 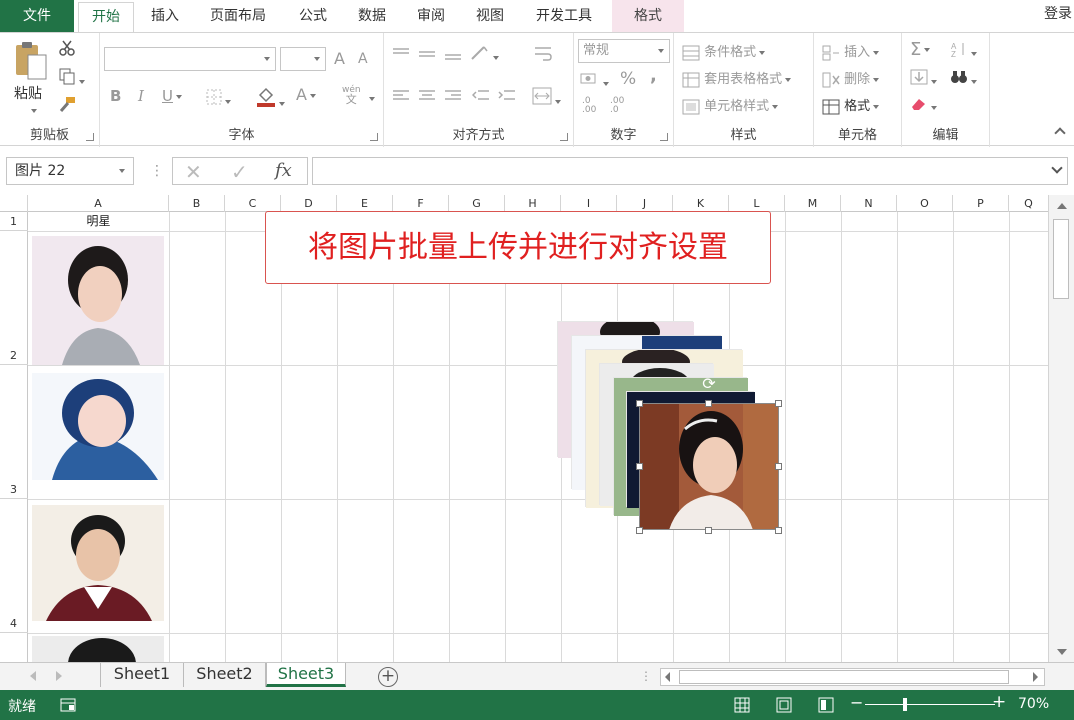 I want to click on border-button, so click(x=218, y=99).